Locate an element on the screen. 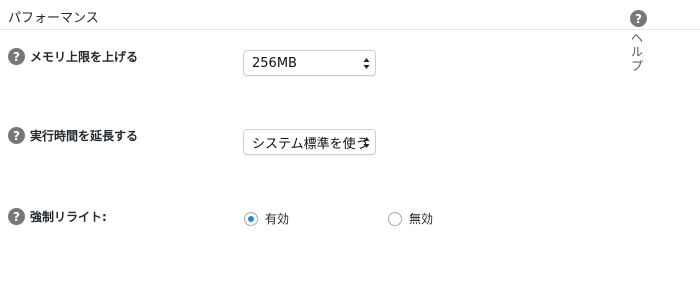  force-rewrite-enable-option: 有効 is located at coordinates (266, 218).